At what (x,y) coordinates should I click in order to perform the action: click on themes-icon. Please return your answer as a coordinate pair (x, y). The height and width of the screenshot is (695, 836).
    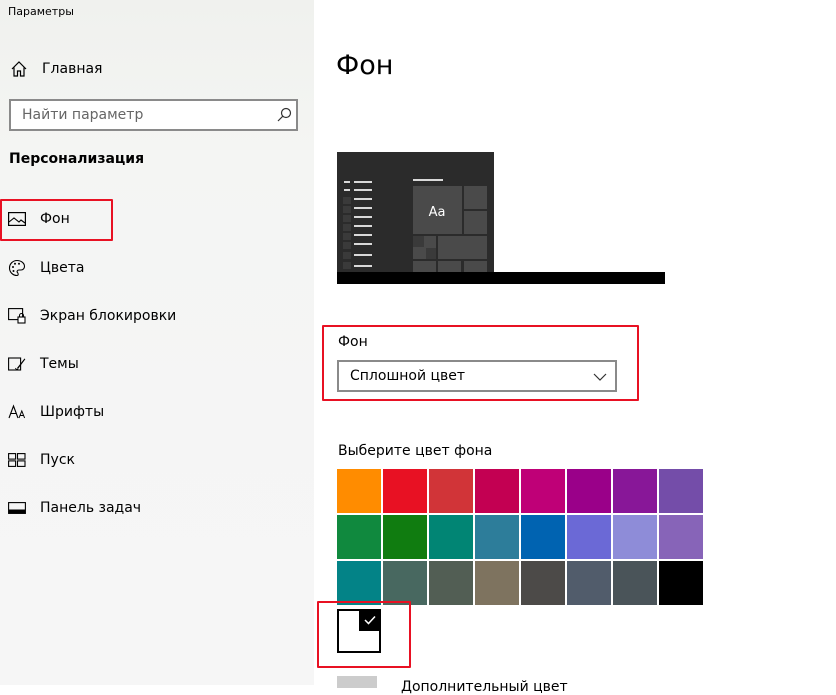
    Looking at the image, I should click on (17, 364).